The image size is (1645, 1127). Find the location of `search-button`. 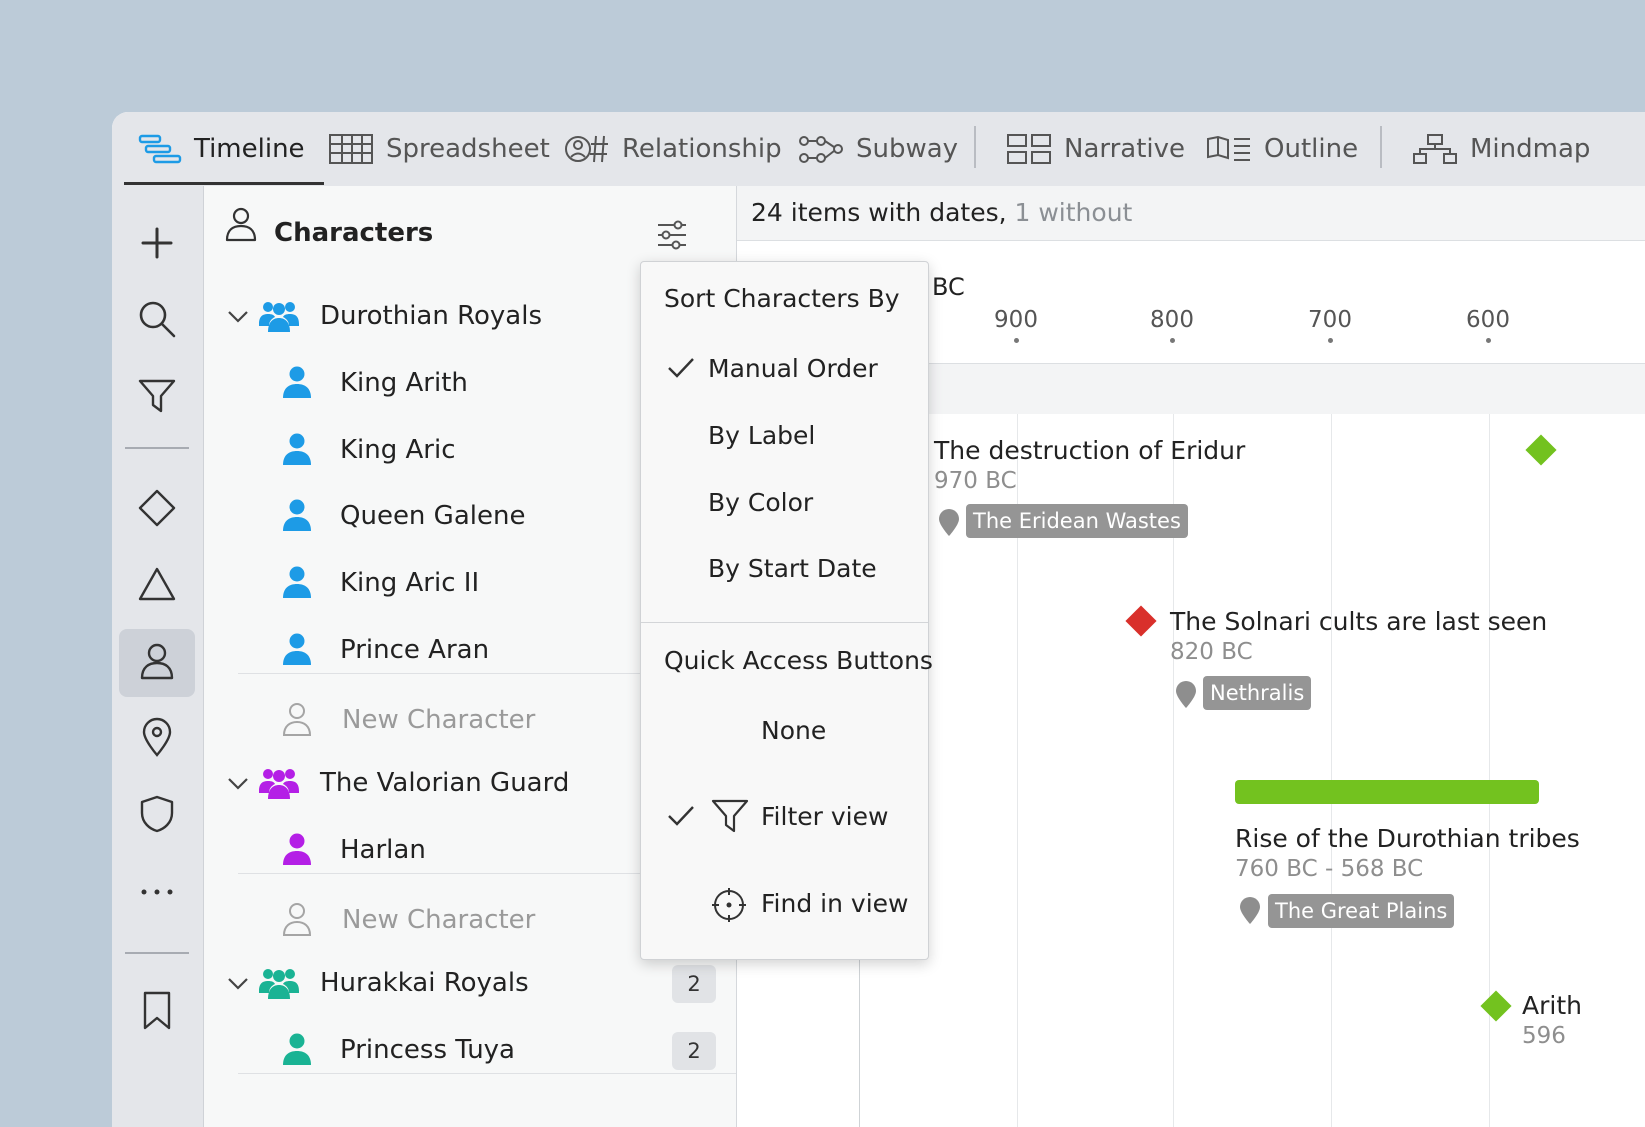

search-button is located at coordinates (157, 321).